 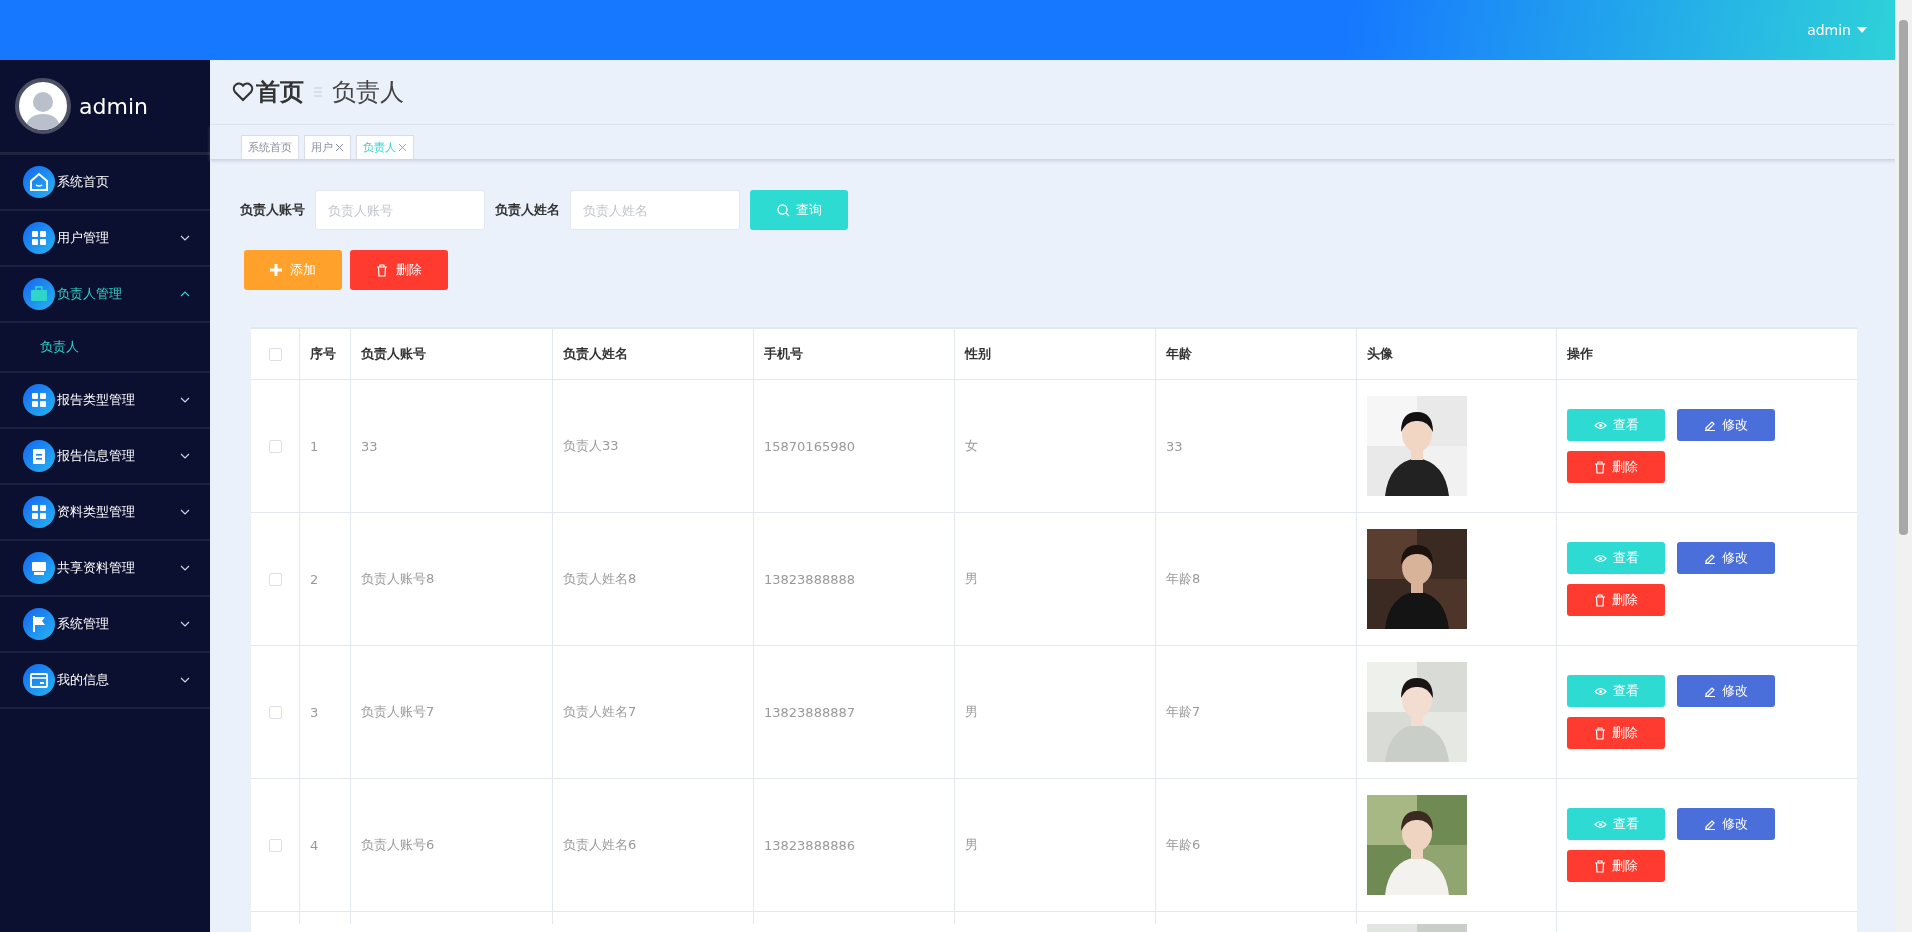 What do you see at coordinates (854, 354) in the screenshot?
I see `column-header: 手机号` at bounding box center [854, 354].